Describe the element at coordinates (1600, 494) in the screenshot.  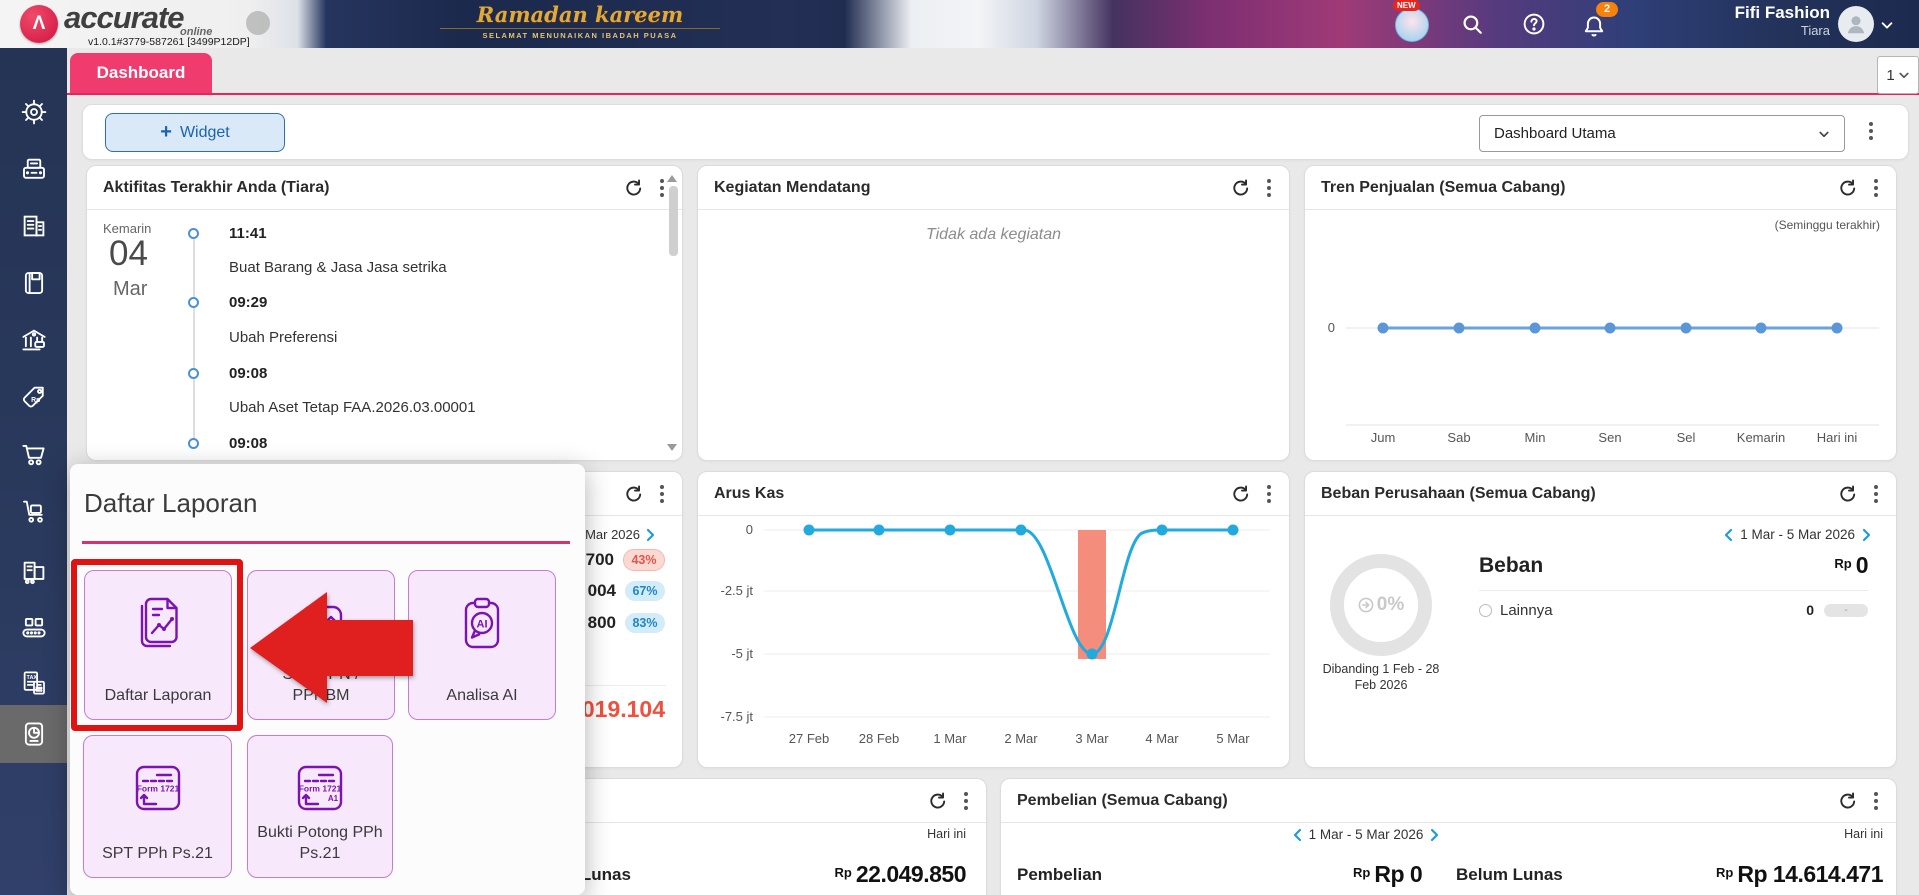
I see `widget-header: Beban Perusahaan (Semua Cabang)` at that location.